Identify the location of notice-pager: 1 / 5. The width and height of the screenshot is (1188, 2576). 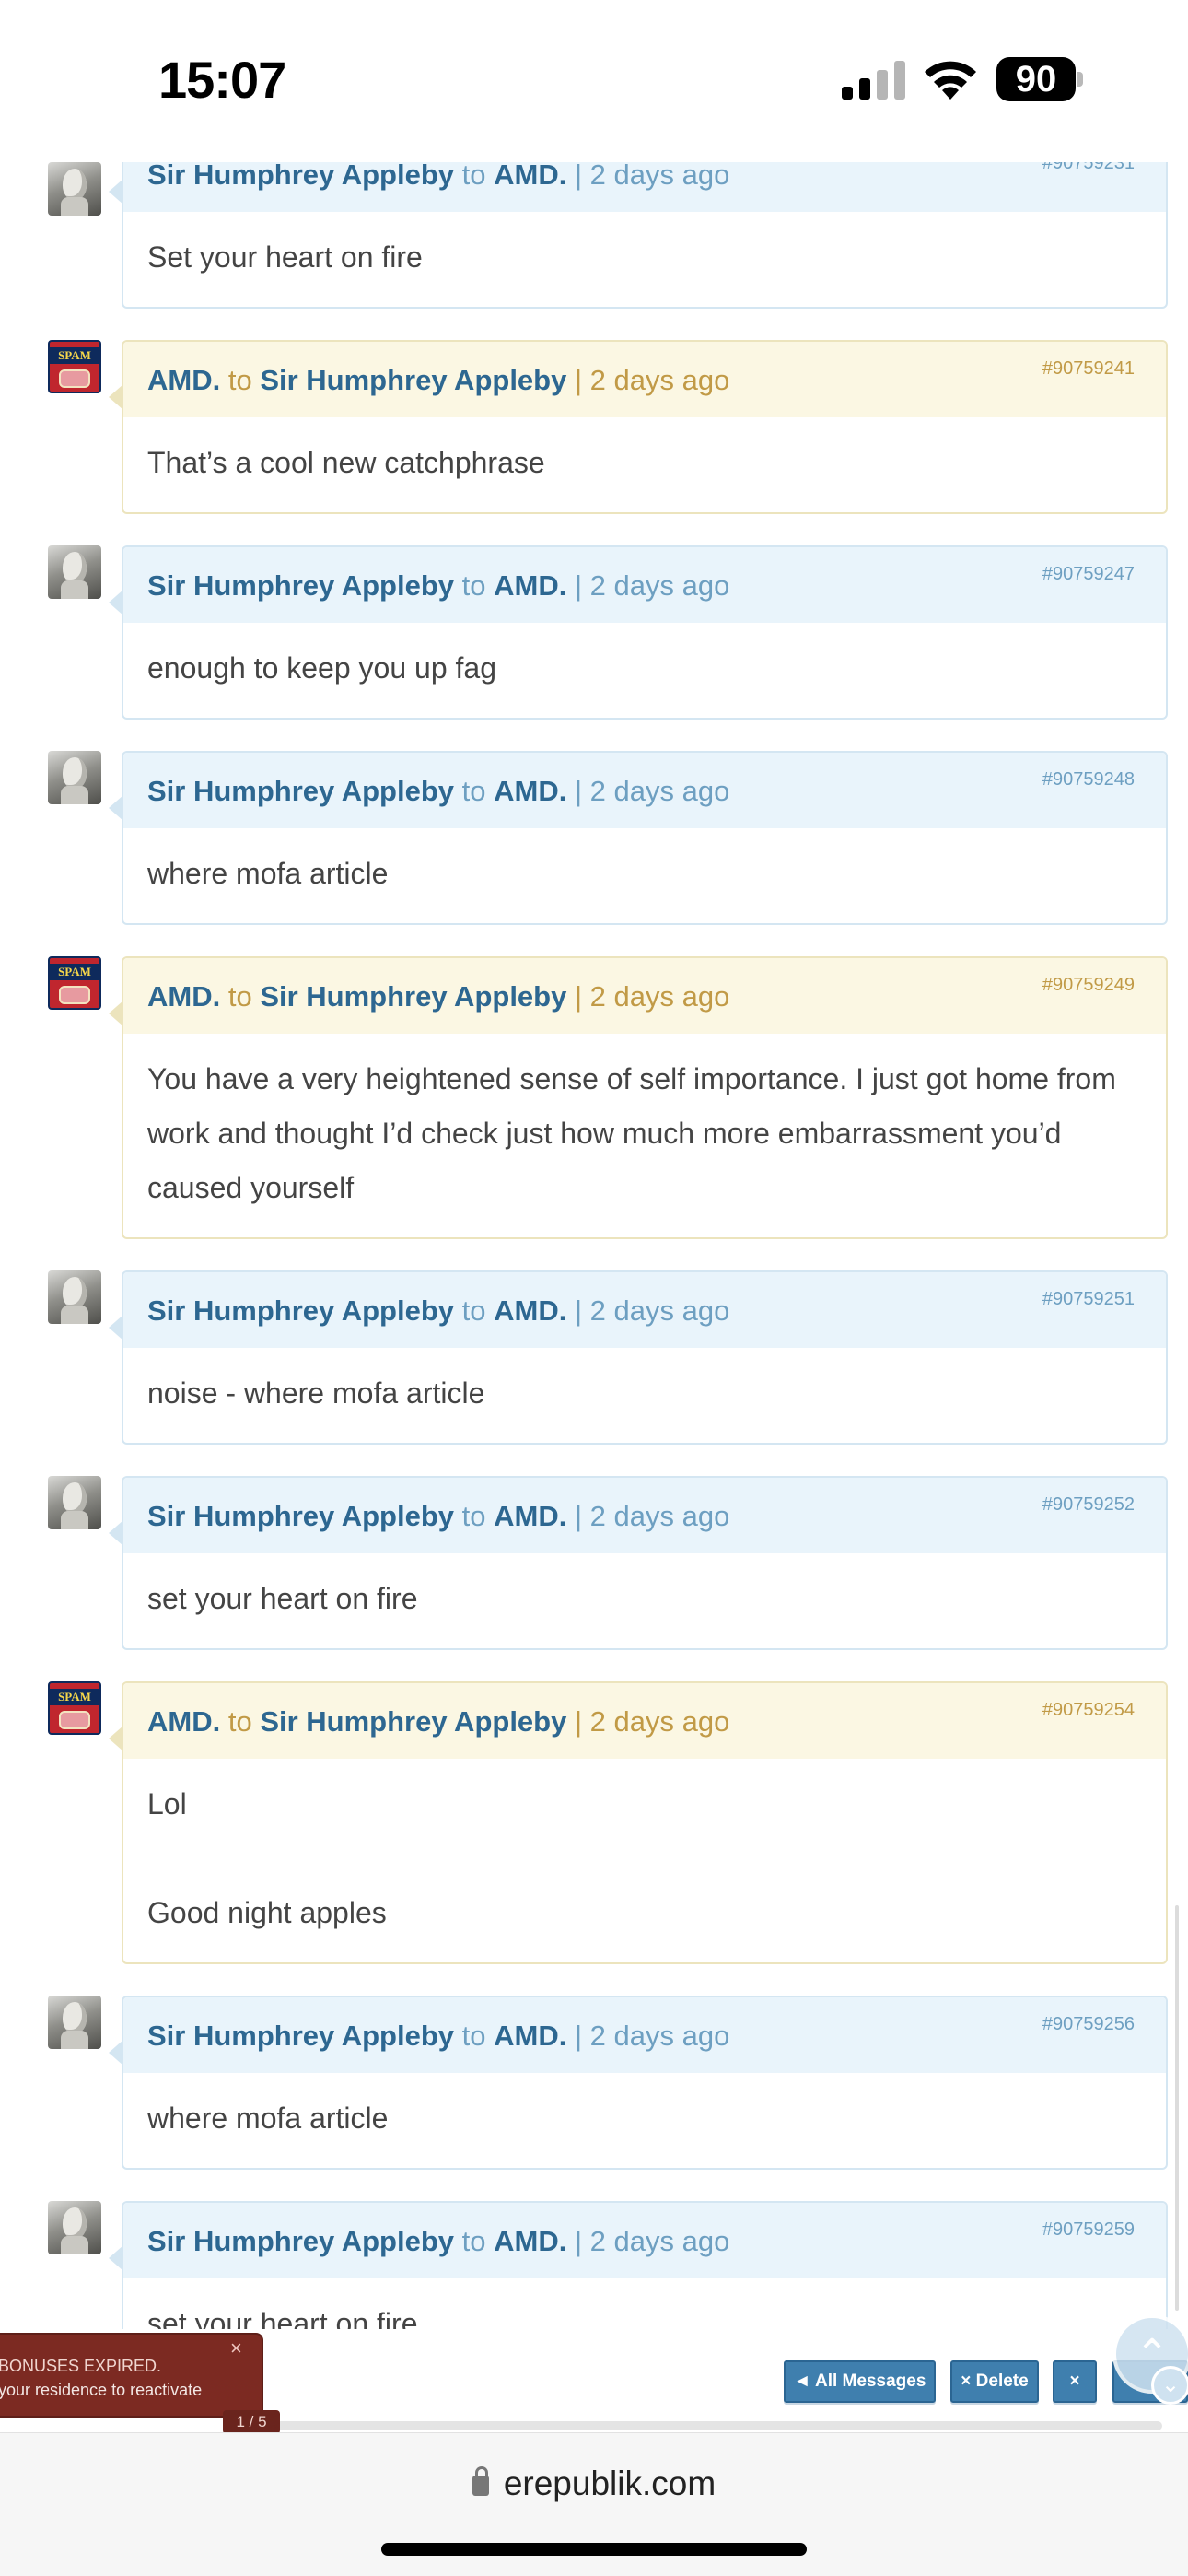
(251, 2422).